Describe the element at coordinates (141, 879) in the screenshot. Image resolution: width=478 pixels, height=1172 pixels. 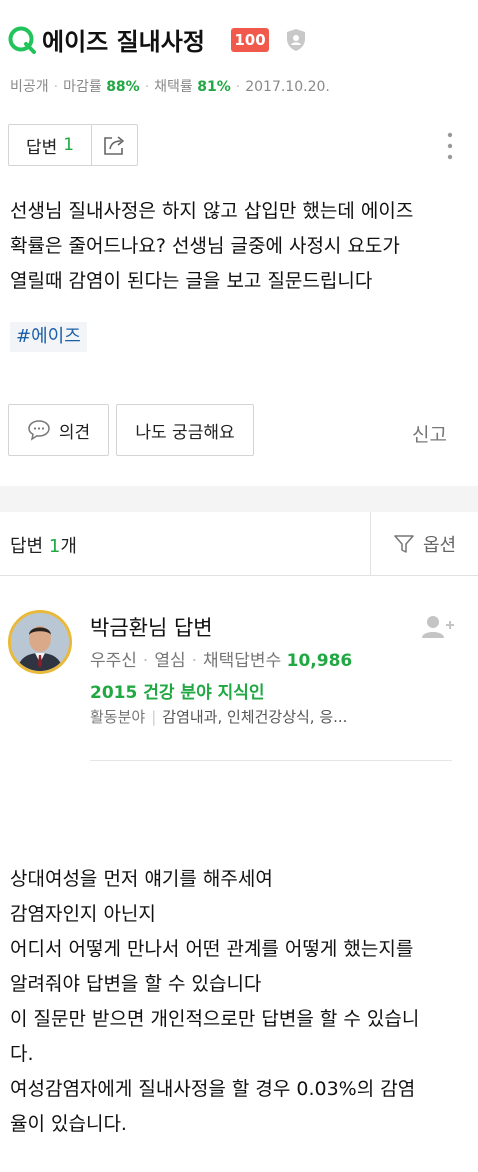
I see `answer-line: 상대여성을 먼저 얘기를 해주세여` at that location.